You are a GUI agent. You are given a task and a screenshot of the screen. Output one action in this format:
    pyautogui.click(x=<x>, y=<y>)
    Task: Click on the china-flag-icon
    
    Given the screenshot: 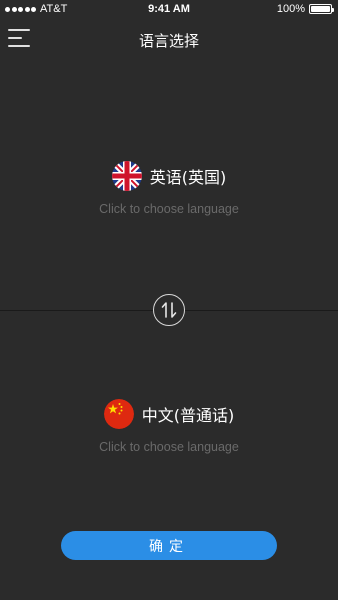 What is the action you would take?
    pyautogui.click(x=118, y=414)
    